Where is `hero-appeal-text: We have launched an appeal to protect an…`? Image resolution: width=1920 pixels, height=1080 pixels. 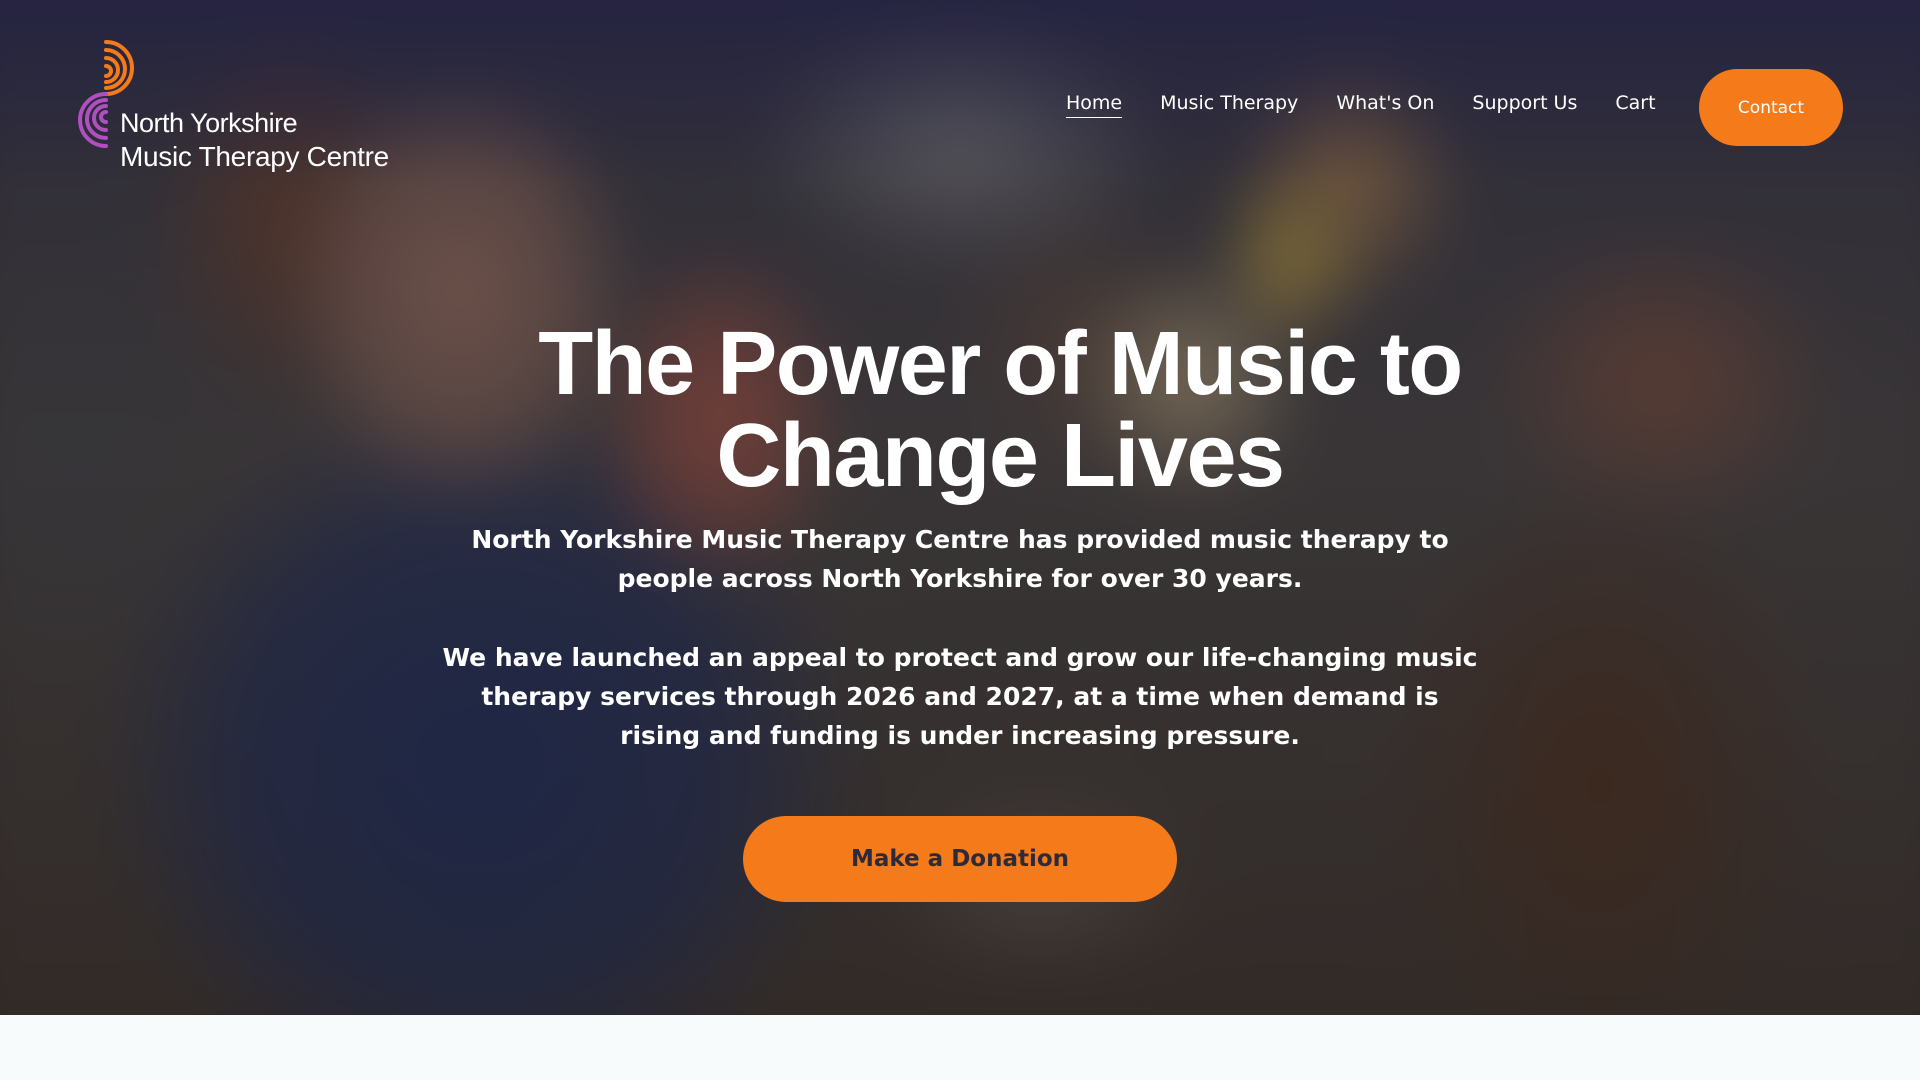
hero-appeal-text: We have launched an appeal to protect an… is located at coordinates (960, 696).